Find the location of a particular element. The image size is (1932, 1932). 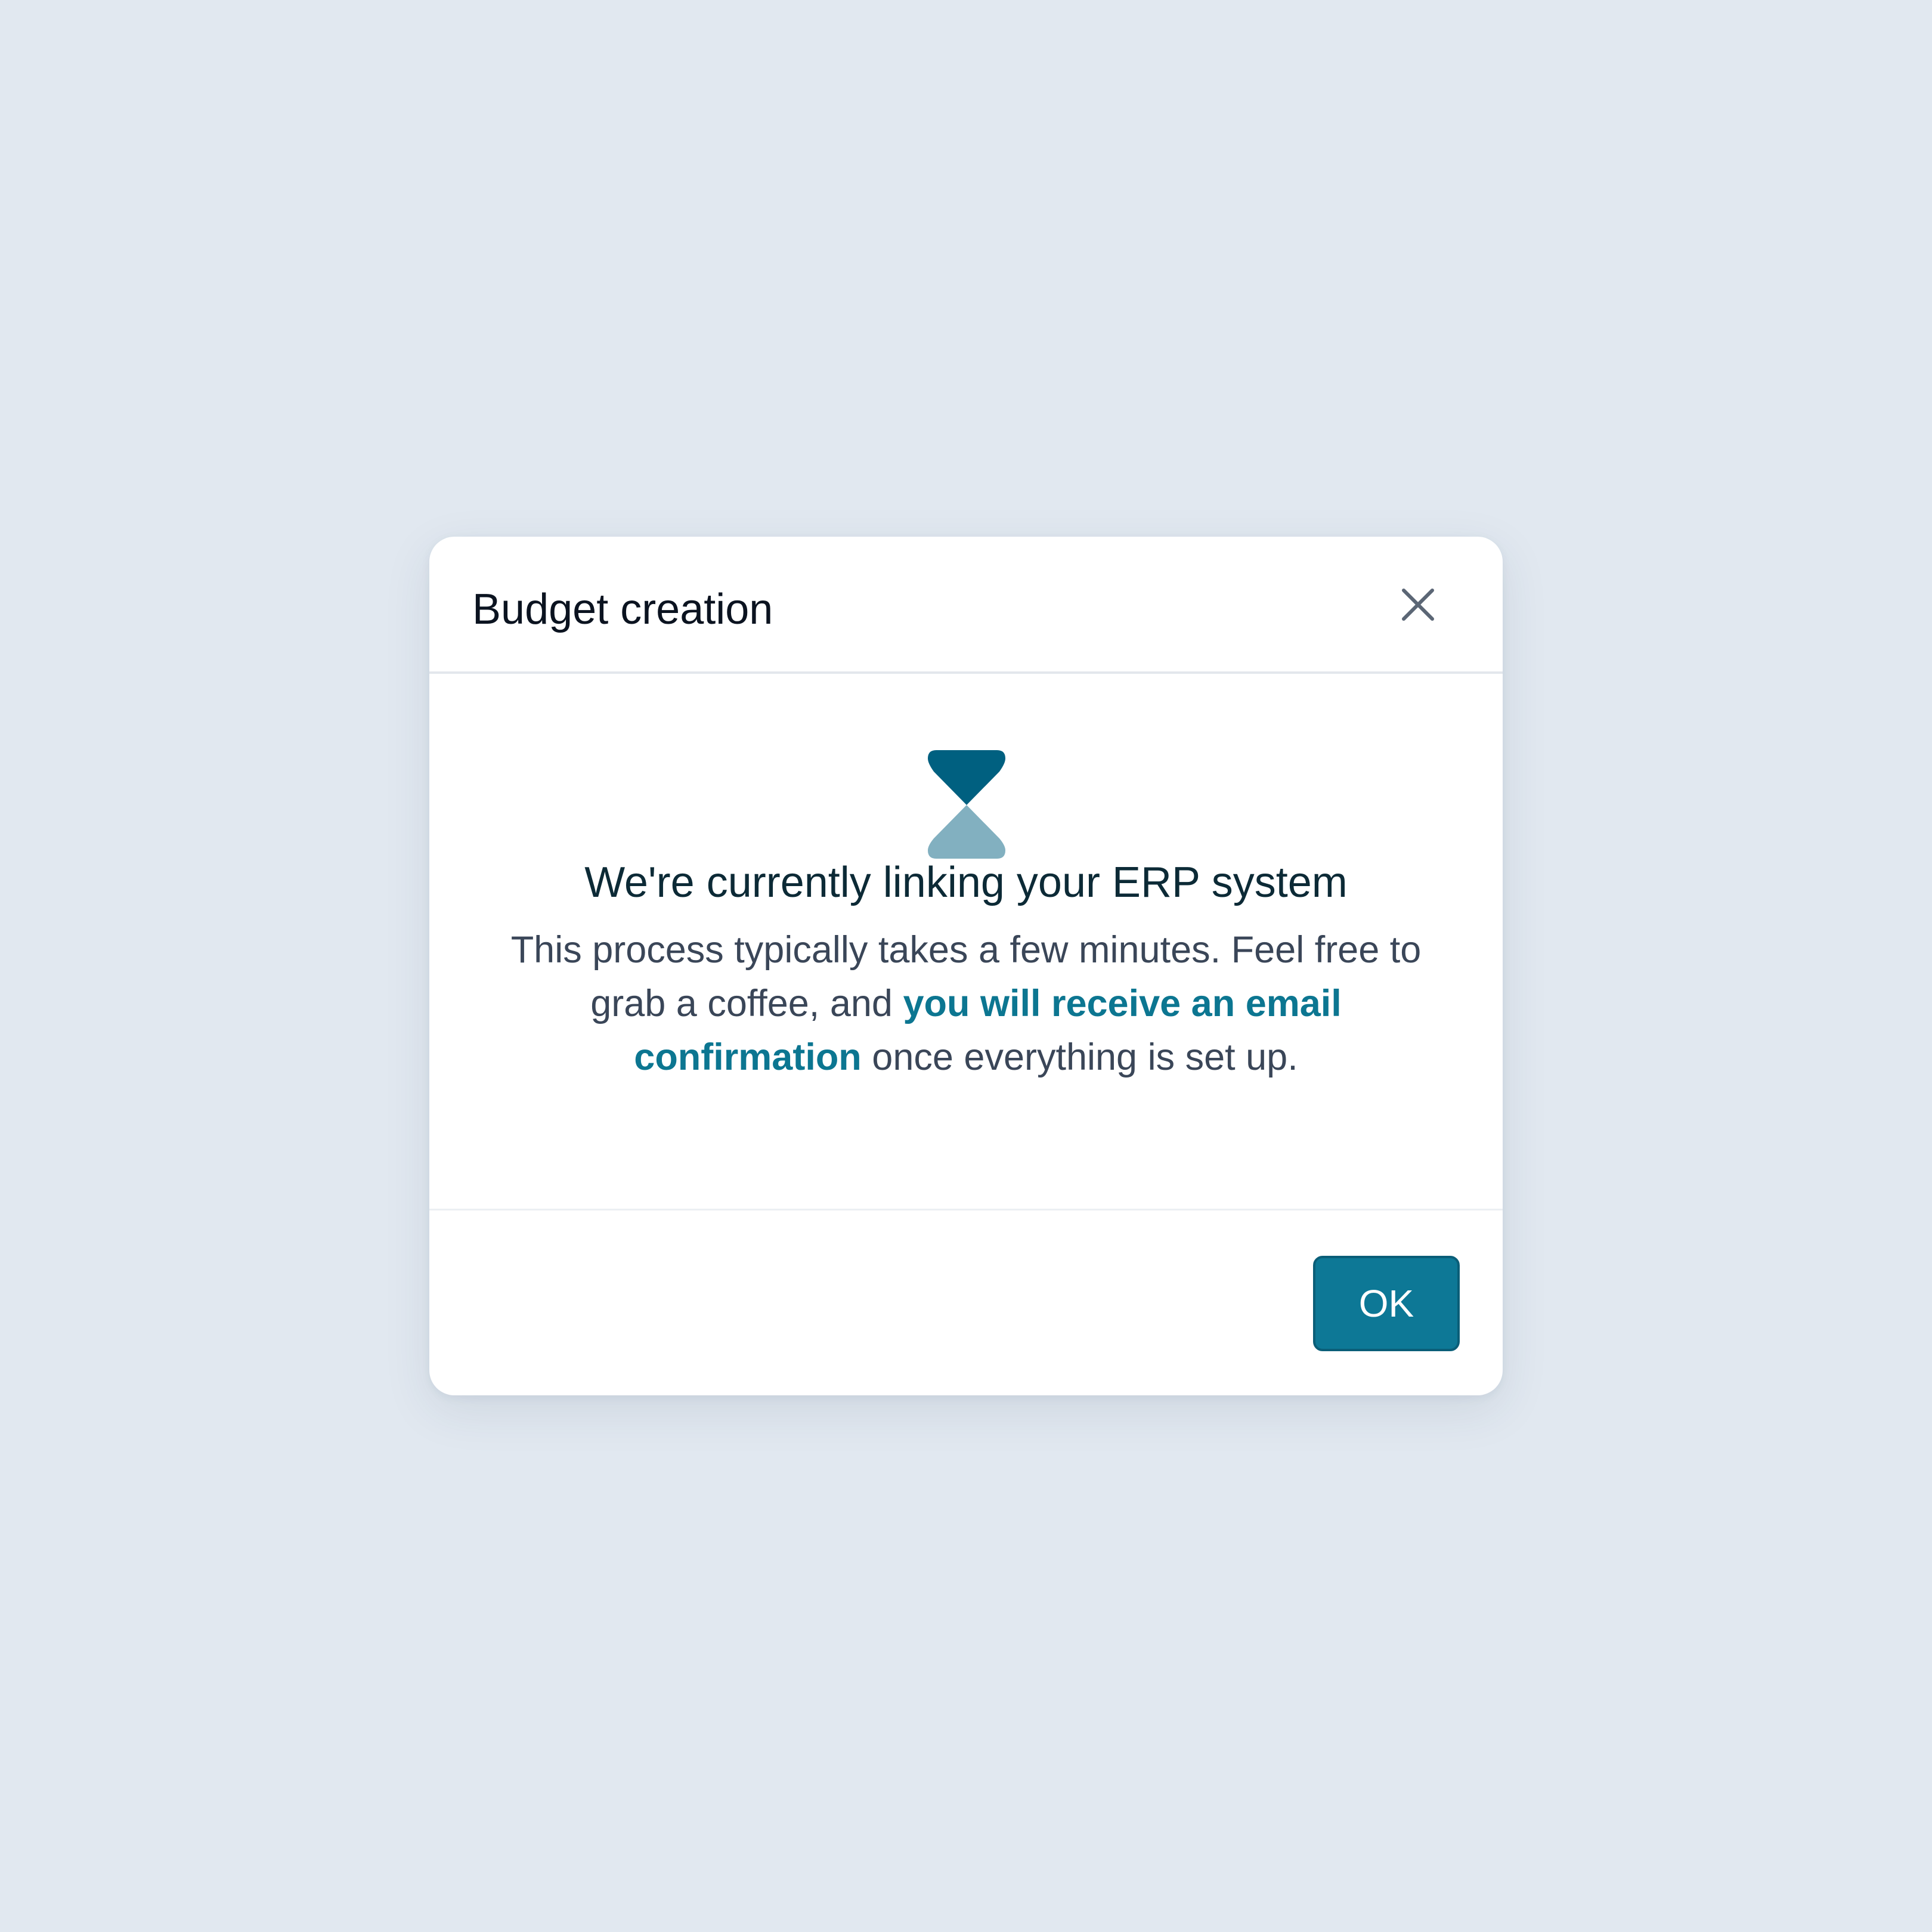

status-headline: We're currently linking your ERP system is located at coordinates (966, 882).